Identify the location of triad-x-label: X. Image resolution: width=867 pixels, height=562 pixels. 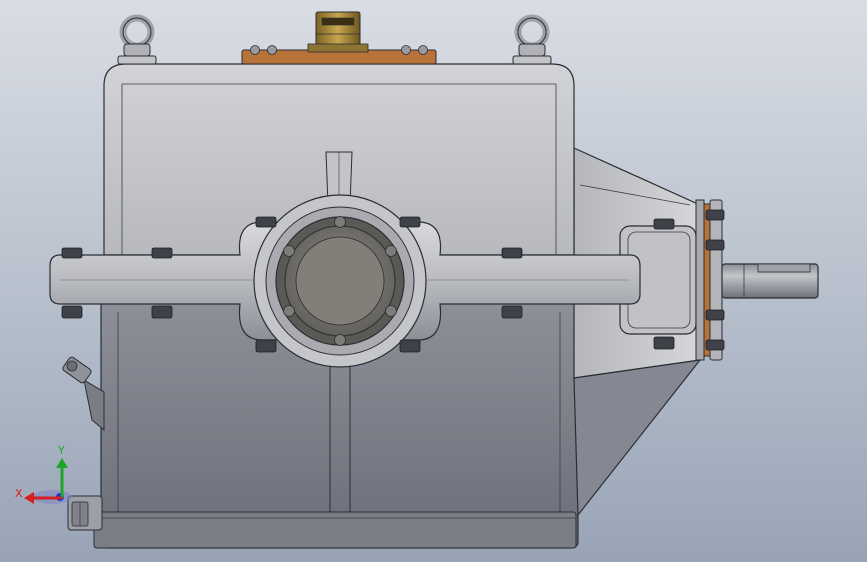
(19, 493).